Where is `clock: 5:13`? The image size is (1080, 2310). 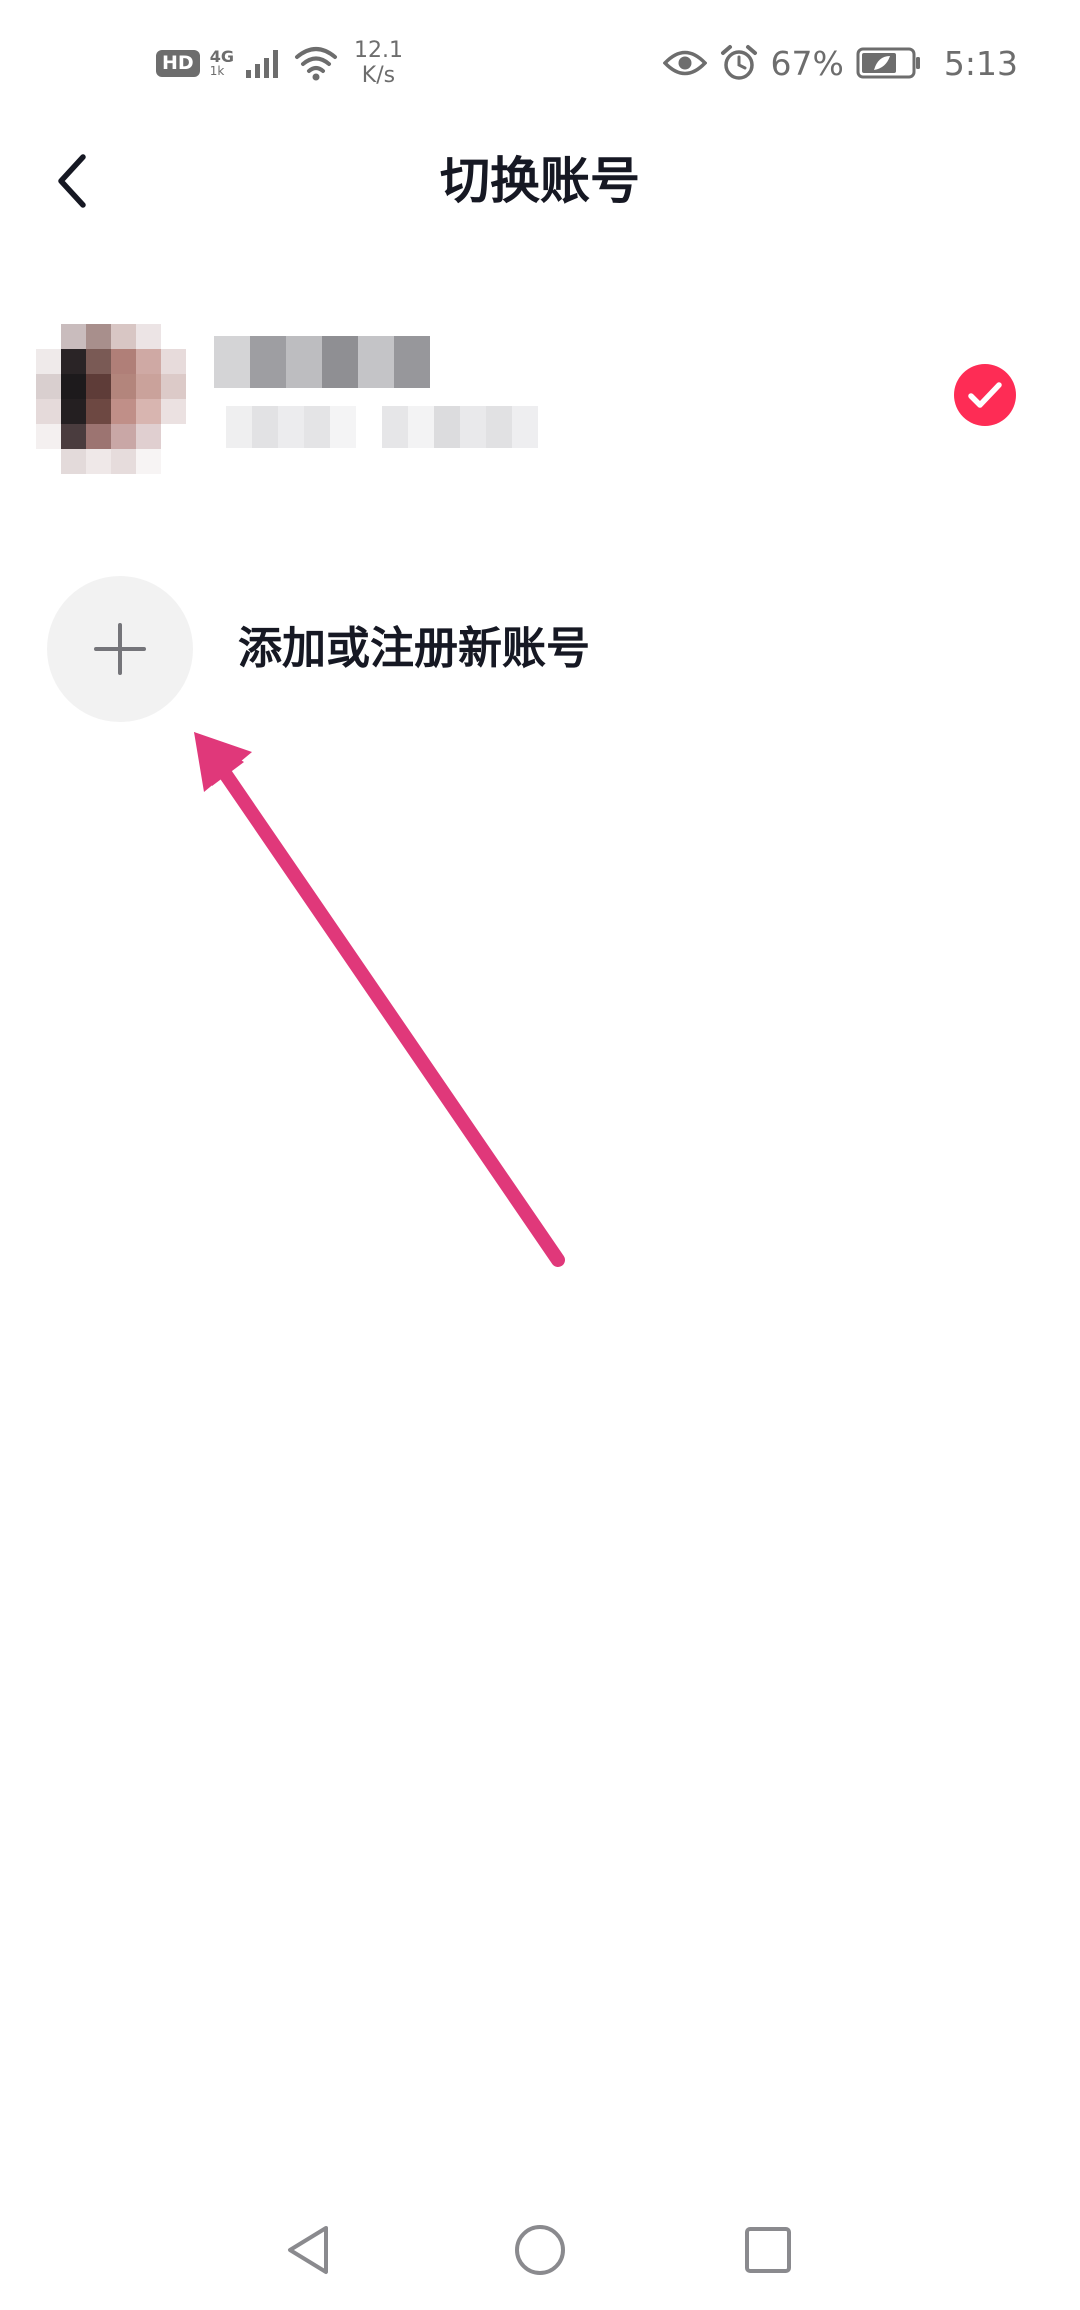 clock: 5:13 is located at coordinates (980, 63).